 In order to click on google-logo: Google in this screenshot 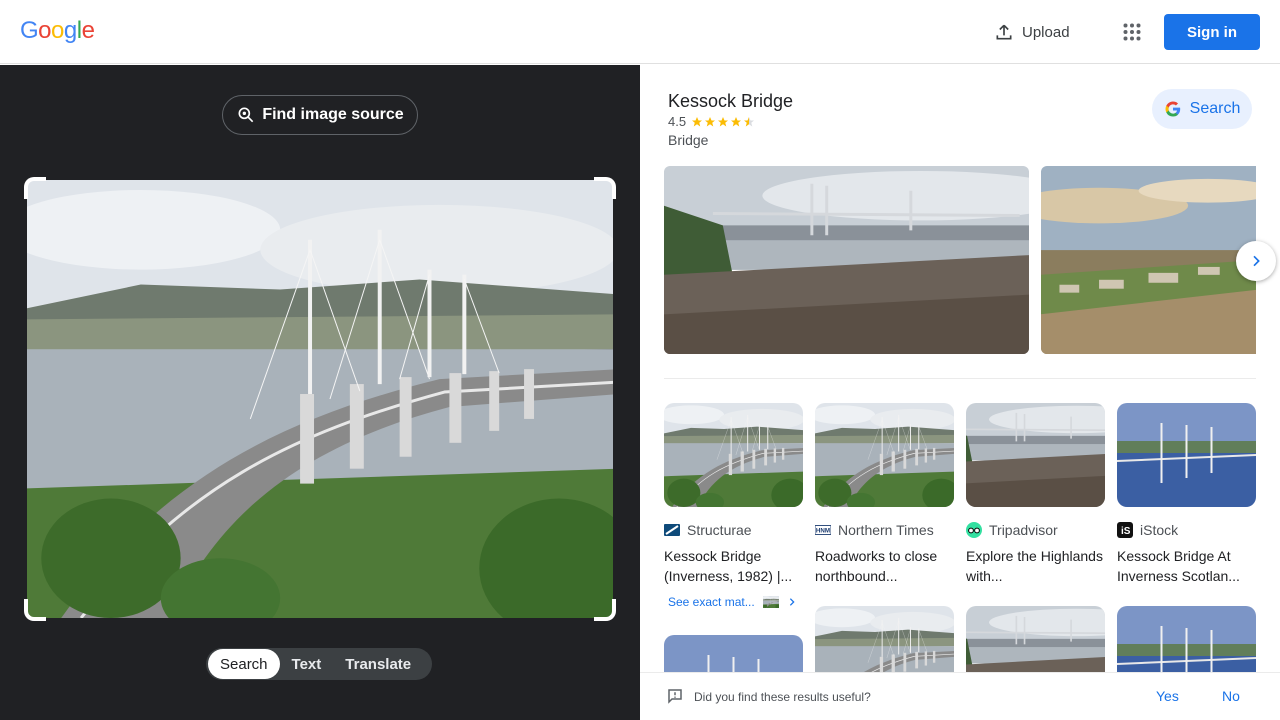, I will do `click(57, 31)`.